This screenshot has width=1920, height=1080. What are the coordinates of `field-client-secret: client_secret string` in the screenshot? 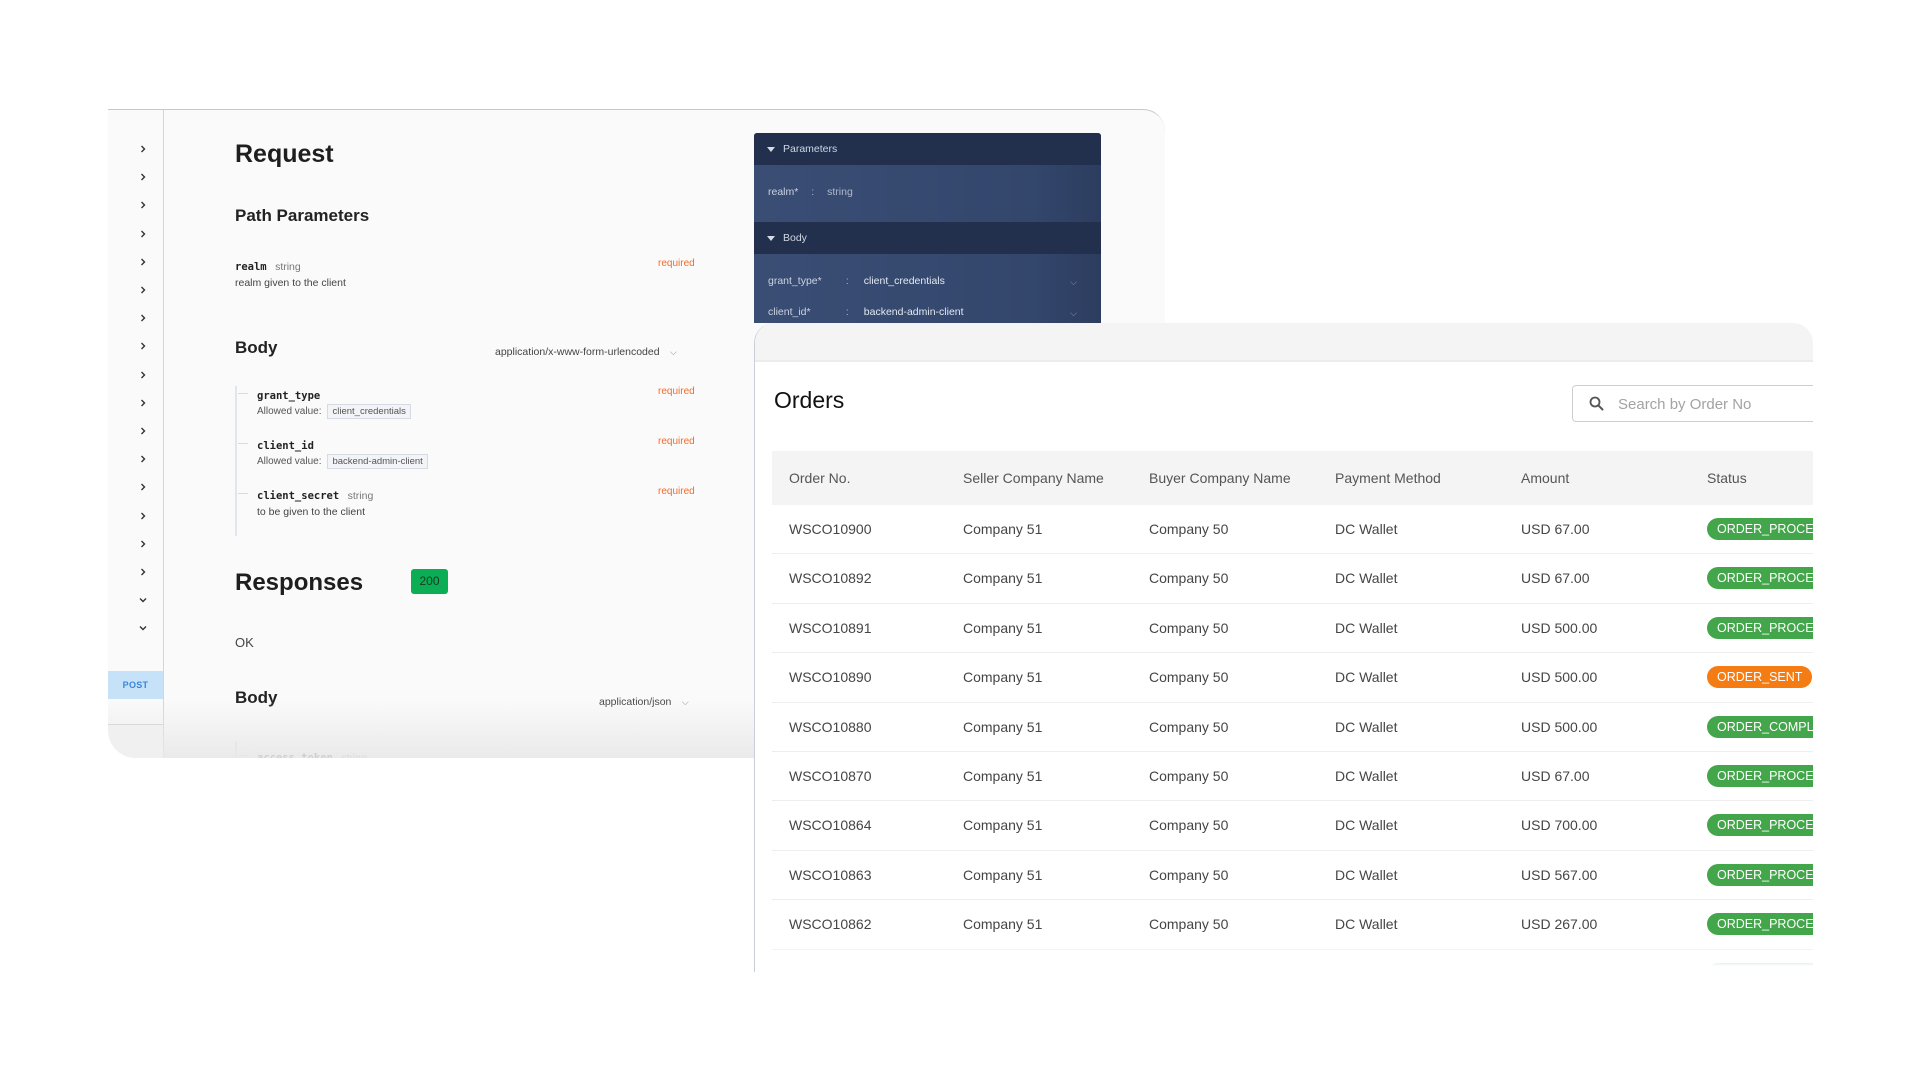 It's located at (315, 495).